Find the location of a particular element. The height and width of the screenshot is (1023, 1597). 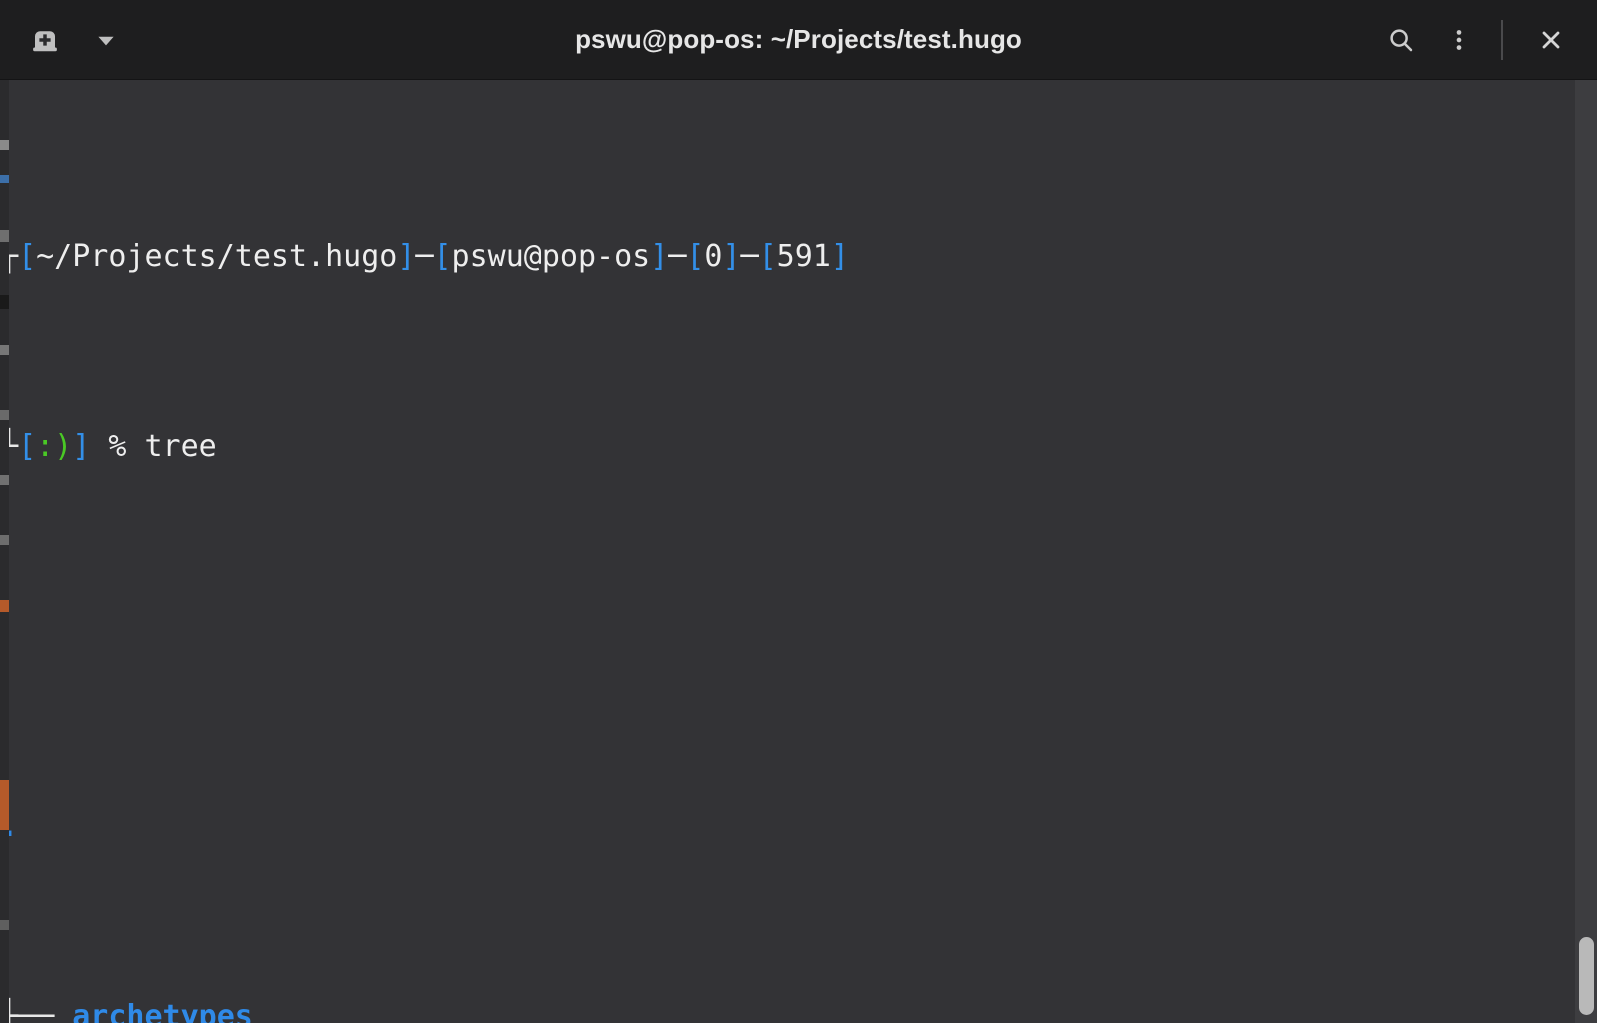

command-input: tree is located at coordinates (180, 446).